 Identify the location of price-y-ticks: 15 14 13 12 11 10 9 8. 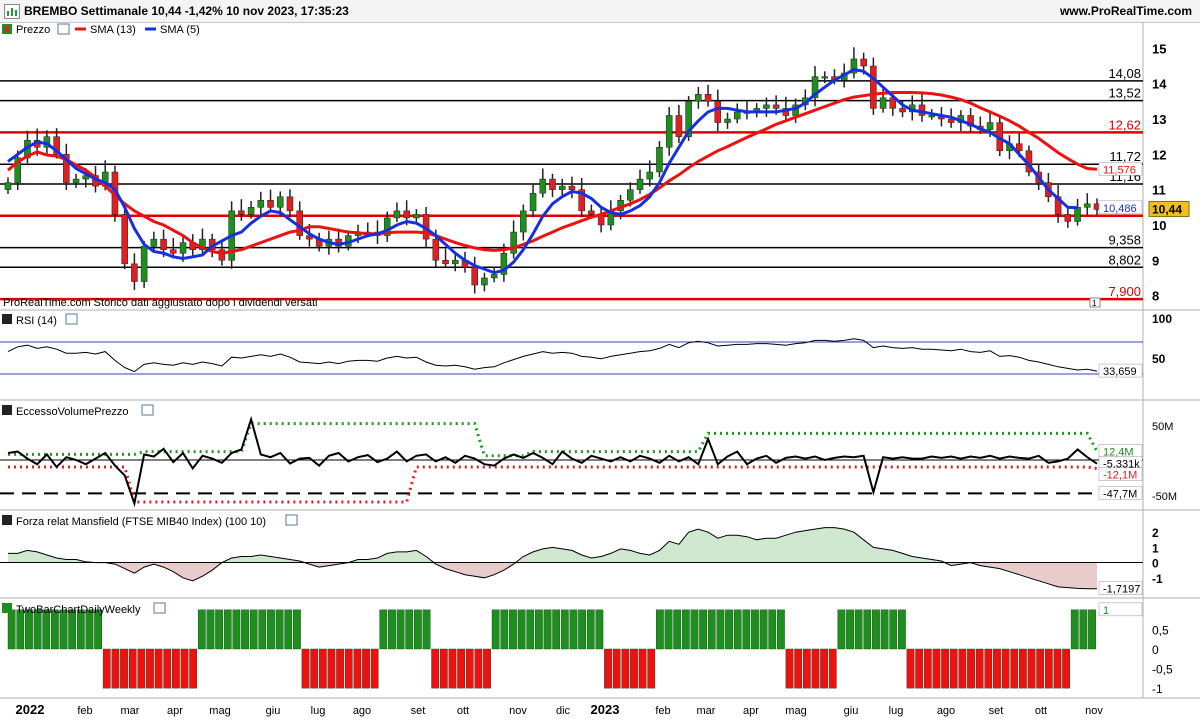
(1159, 172).